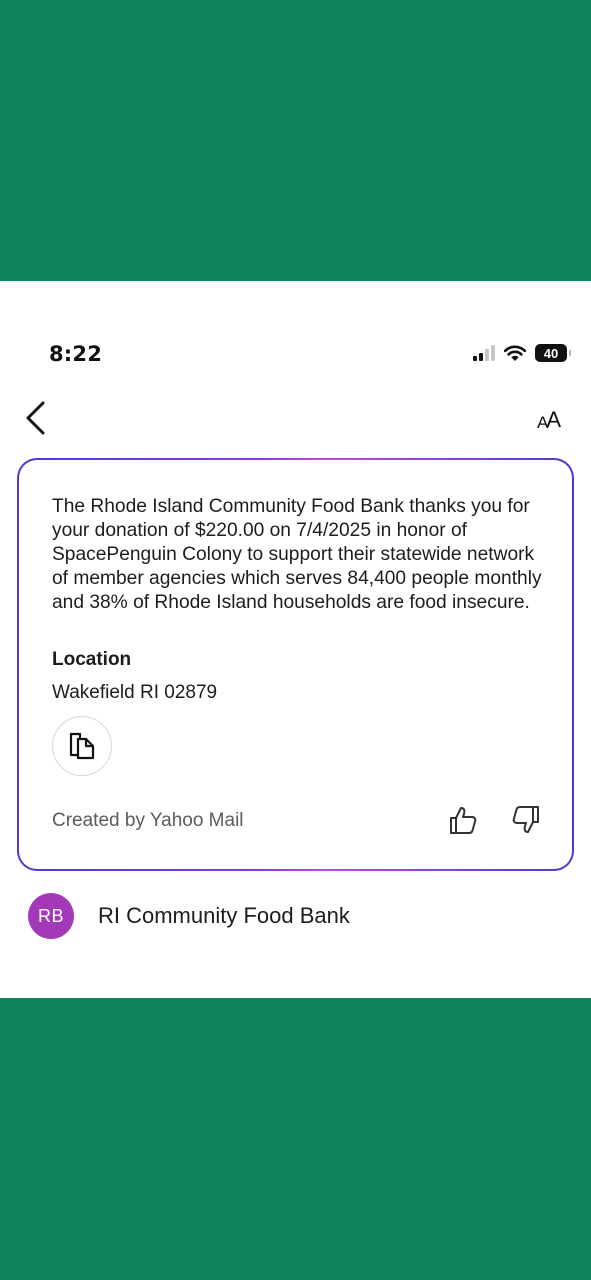 The image size is (591, 1280). What do you see at coordinates (484, 353) in the screenshot?
I see `cellular-signal-icon` at bounding box center [484, 353].